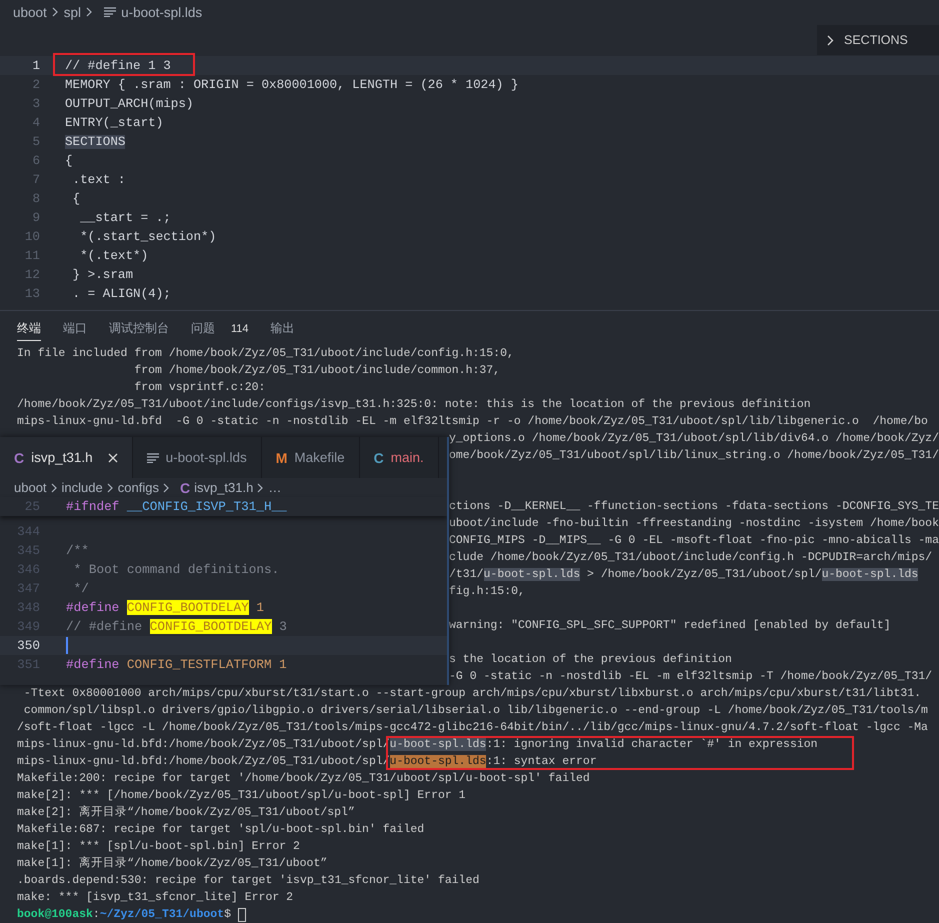  What do you see at coordinates (472, 694) in the screenshot?
I see `terminal-line: -Ttext 0x80001000 arch/mips/cpu/xburst/t31/start.o --start-group arch/mips/cpu/xburst/libxburst.o arch/mips/cpu/xburst/t31/libt31.` at bounding box center [472, 694].